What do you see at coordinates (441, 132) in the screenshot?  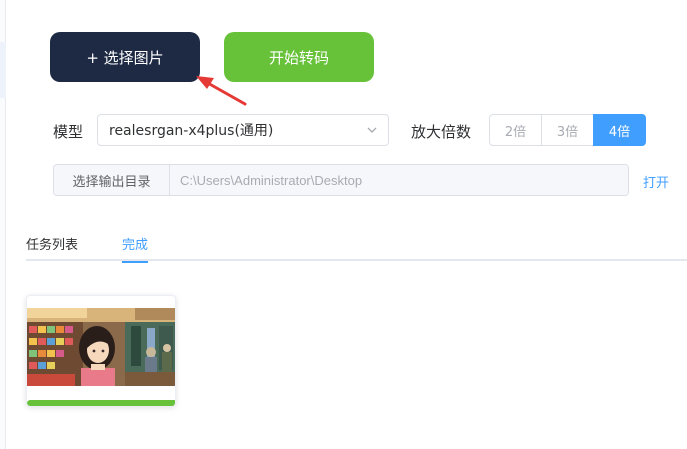 I see `scale-label: 放大倍数` at bounding box center [441, 132].